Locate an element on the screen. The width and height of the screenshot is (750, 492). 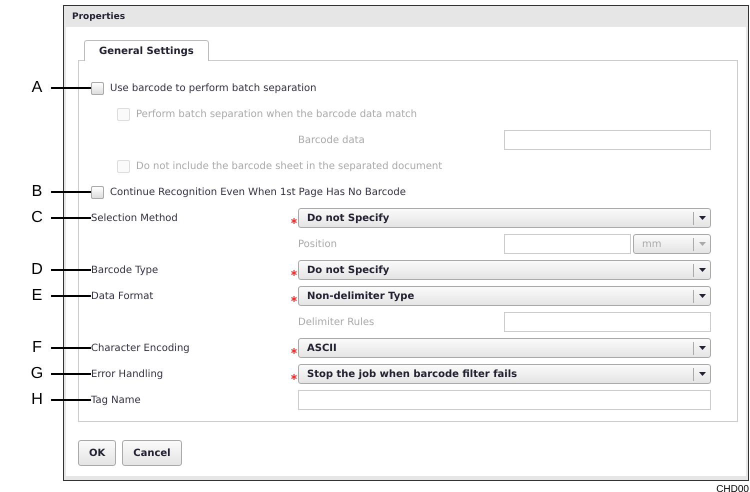
callout-letter: B is located at coordinates (37, 192).